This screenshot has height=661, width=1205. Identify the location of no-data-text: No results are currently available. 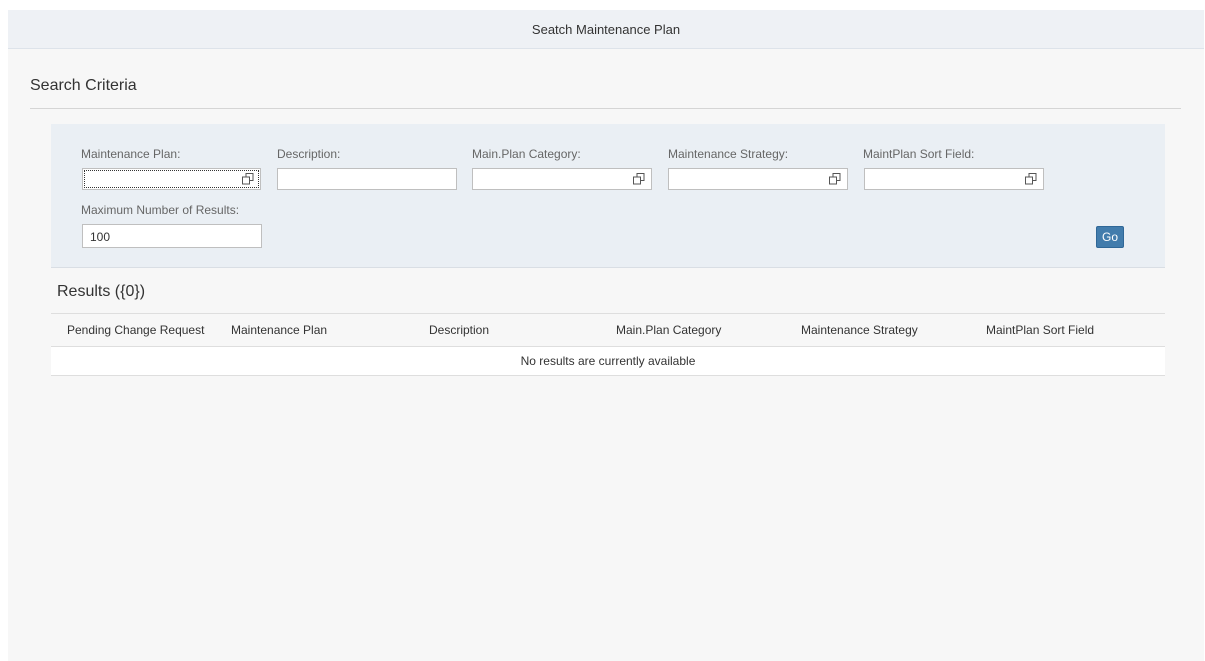
(608, 361).